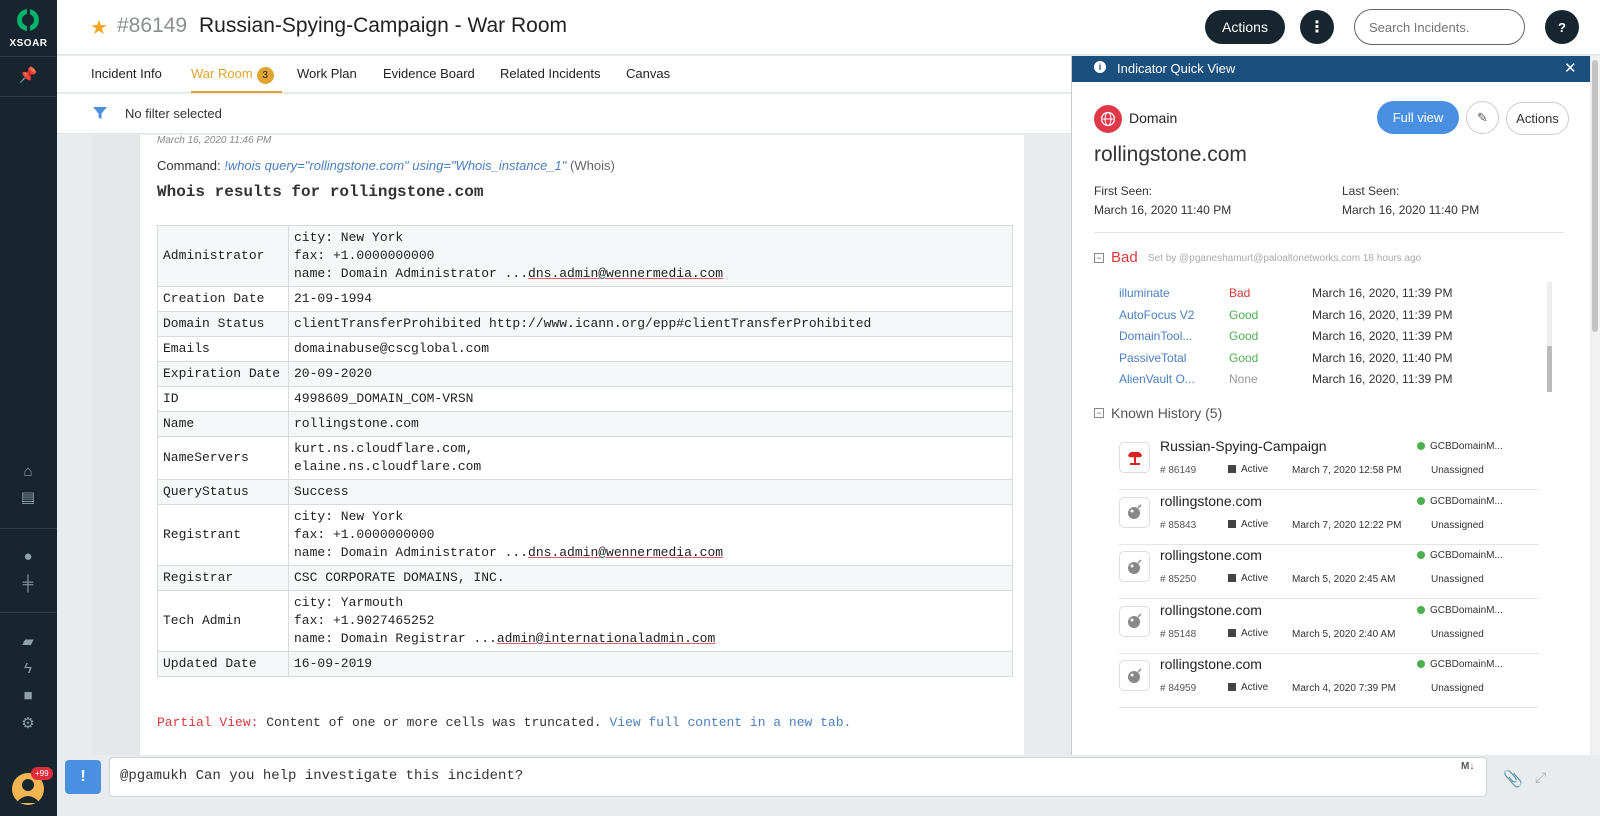 Image resolution: width=1600 pixels, height=816 pixels. Describe the element at coordinates (1161, 293) in the screenshot. I see `reputation-source: illuminate` at that location.